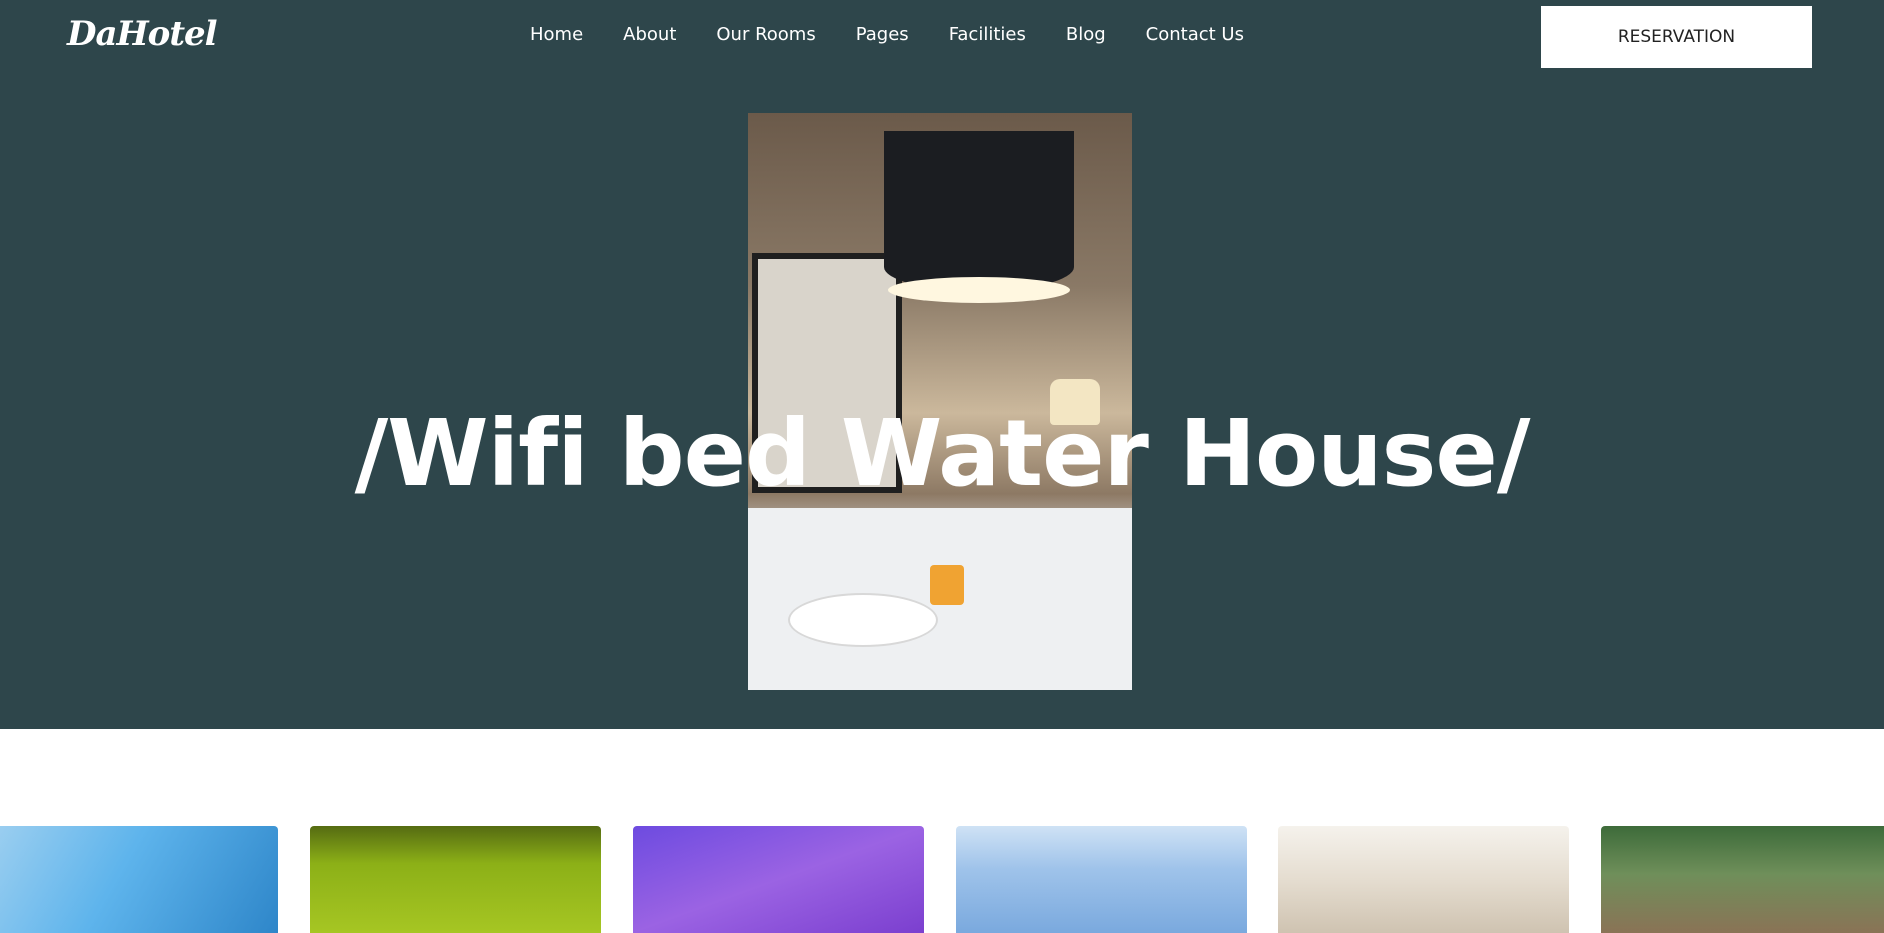  Describe the element at coordinates (556, 34) in the screenshot. I see `nav-home: Home` at that location.